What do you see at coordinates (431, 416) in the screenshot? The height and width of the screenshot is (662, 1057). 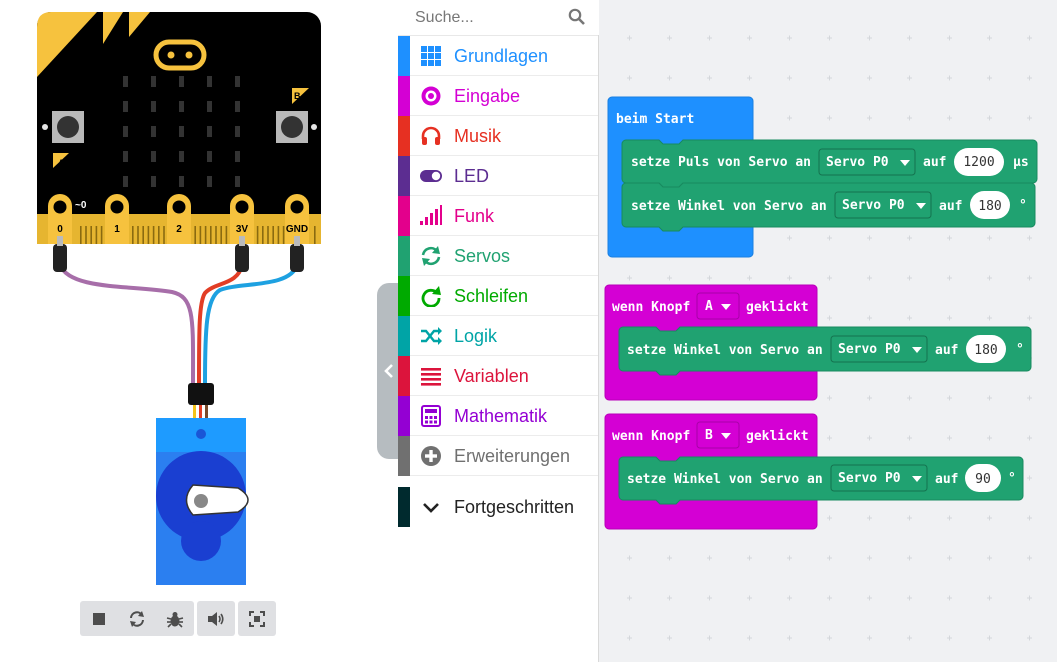 I see `calculator-icon` at bounding box center [431, 416].